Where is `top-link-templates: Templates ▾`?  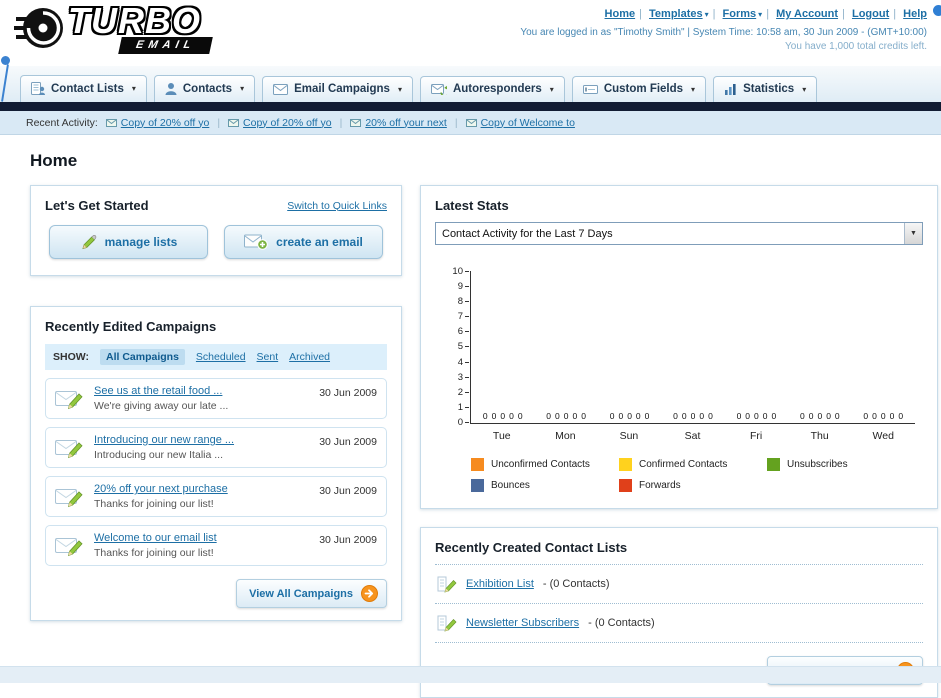 top-link-templates: Templates ▾ is located at coordinates (679, 14).